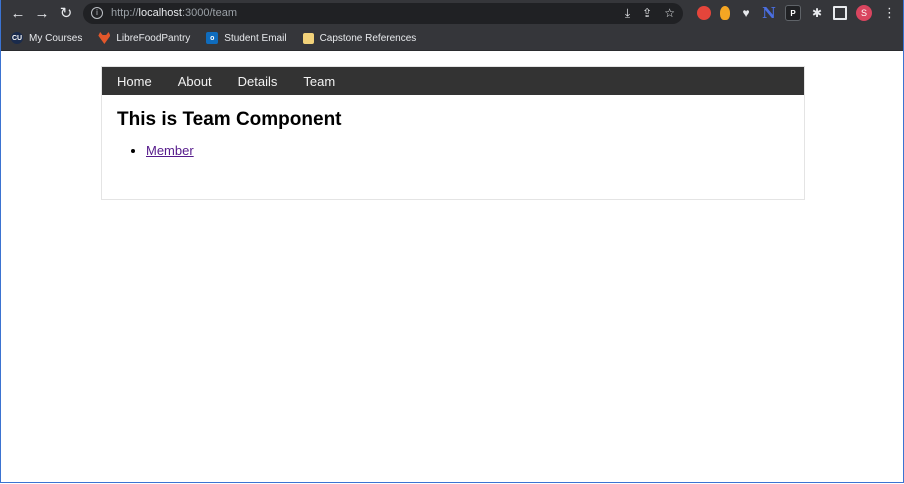  What do you see at coordinates (704, 13) in the screenshot?
I see `red-extension-icon` at bounding box center [704, 13].